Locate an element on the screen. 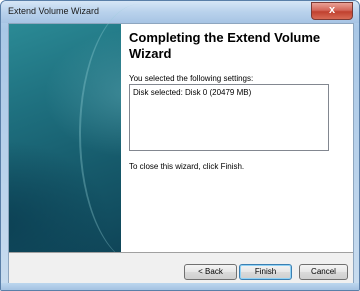 Image resolution: width=360 pixels, height=291 pixels. close-icon: x is located at coordinates (332, 10).